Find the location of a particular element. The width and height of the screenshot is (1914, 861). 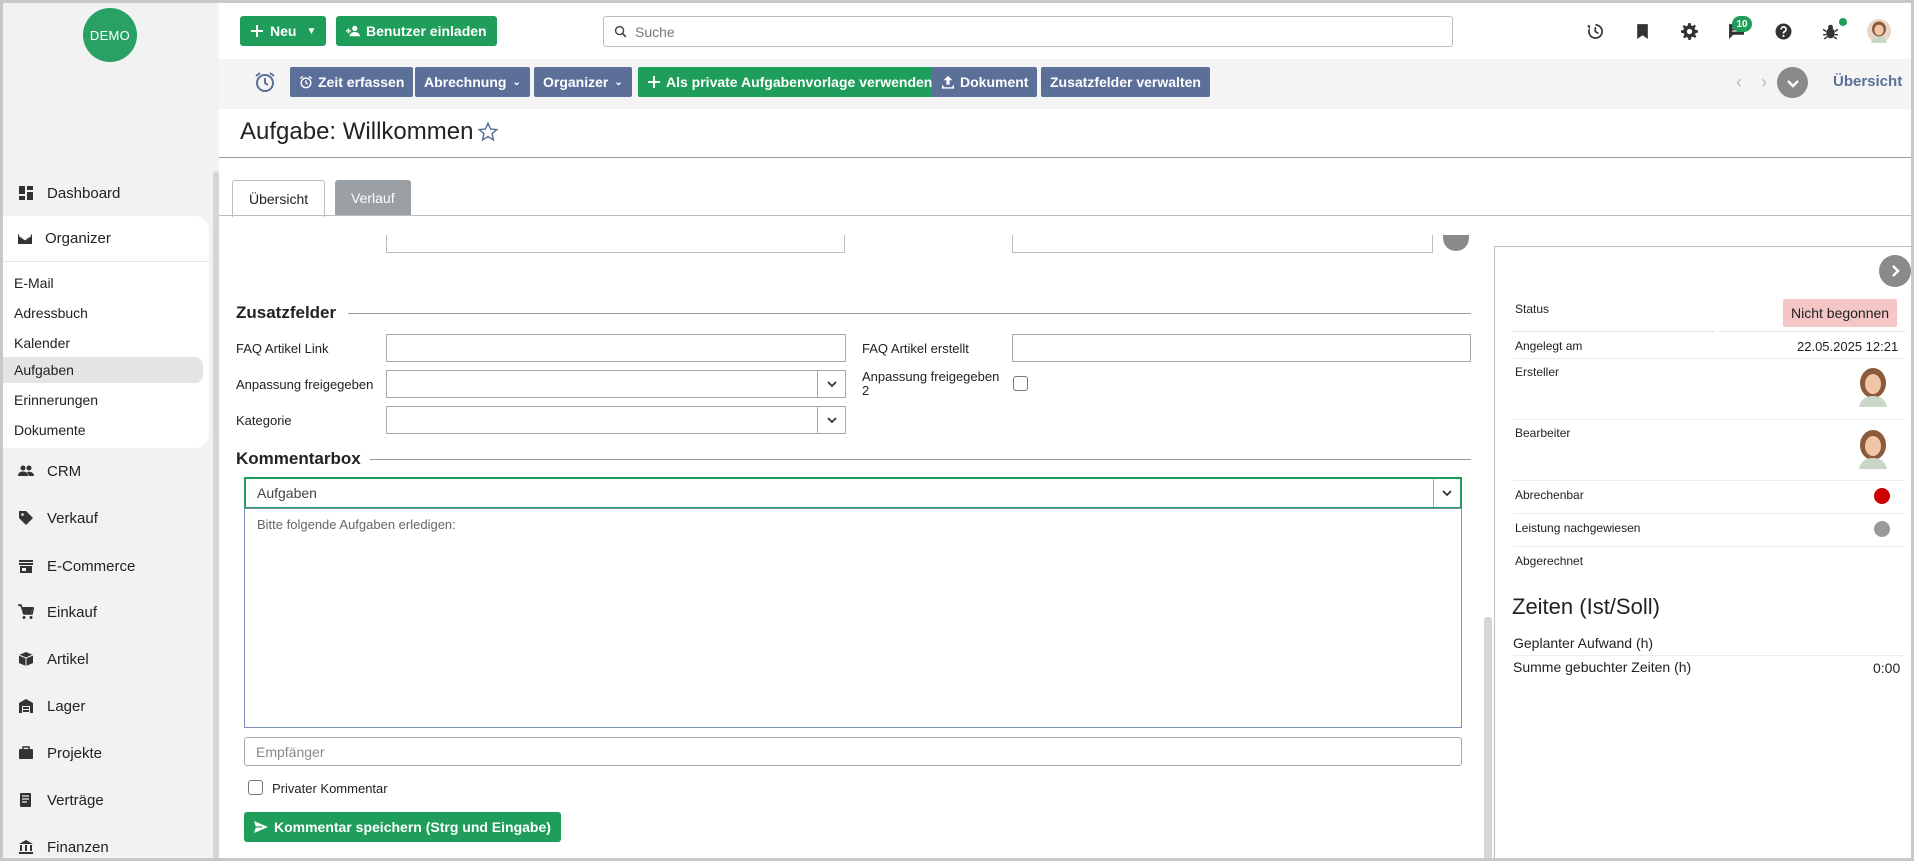

private-comment-checkbox is located at coordinates (255, 787).